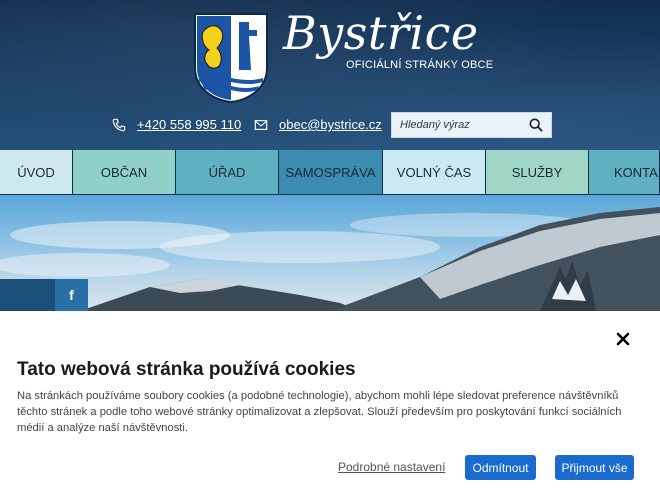 Image resolution: width=660 pixels, height=500 pixels. Describe the element at coordinates (434, 172) in the screenshot. I see `nav-item-volny-cas: VOLNÝ ČAS` at that location.